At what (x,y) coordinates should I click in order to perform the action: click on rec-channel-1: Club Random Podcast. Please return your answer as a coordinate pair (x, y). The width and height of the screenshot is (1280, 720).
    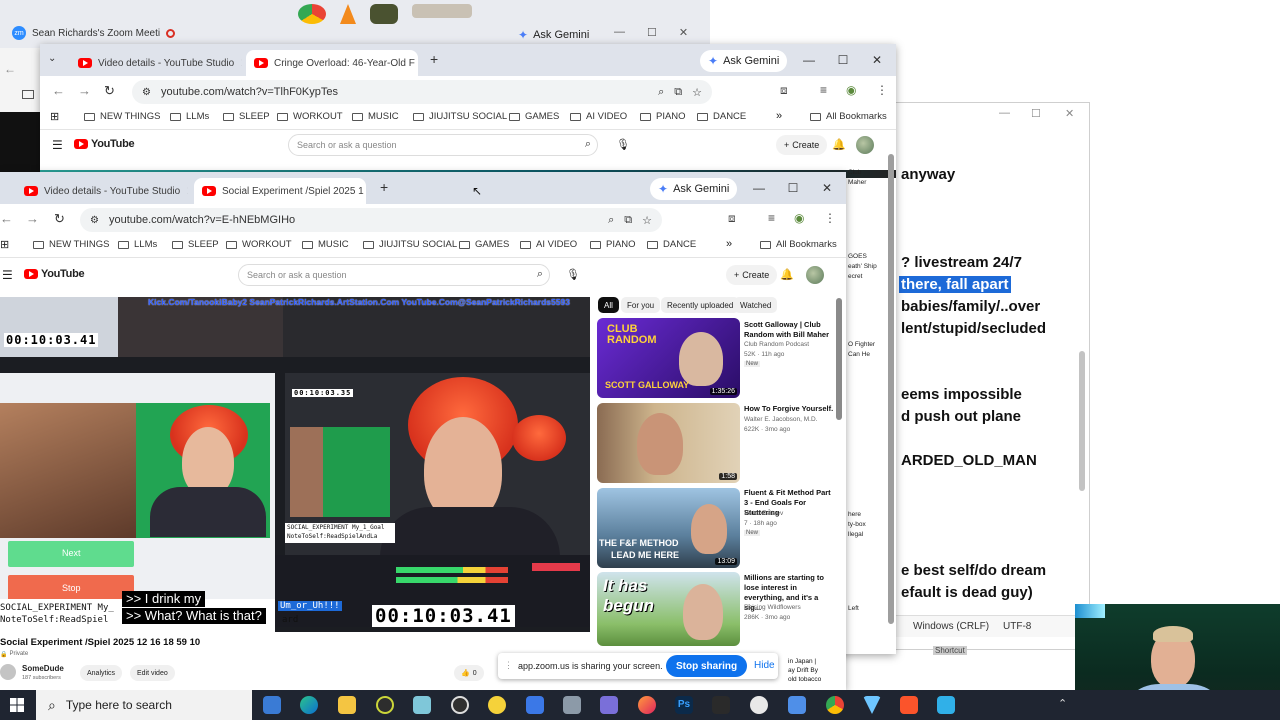
    Looking at the image, I should click on (776, 344).